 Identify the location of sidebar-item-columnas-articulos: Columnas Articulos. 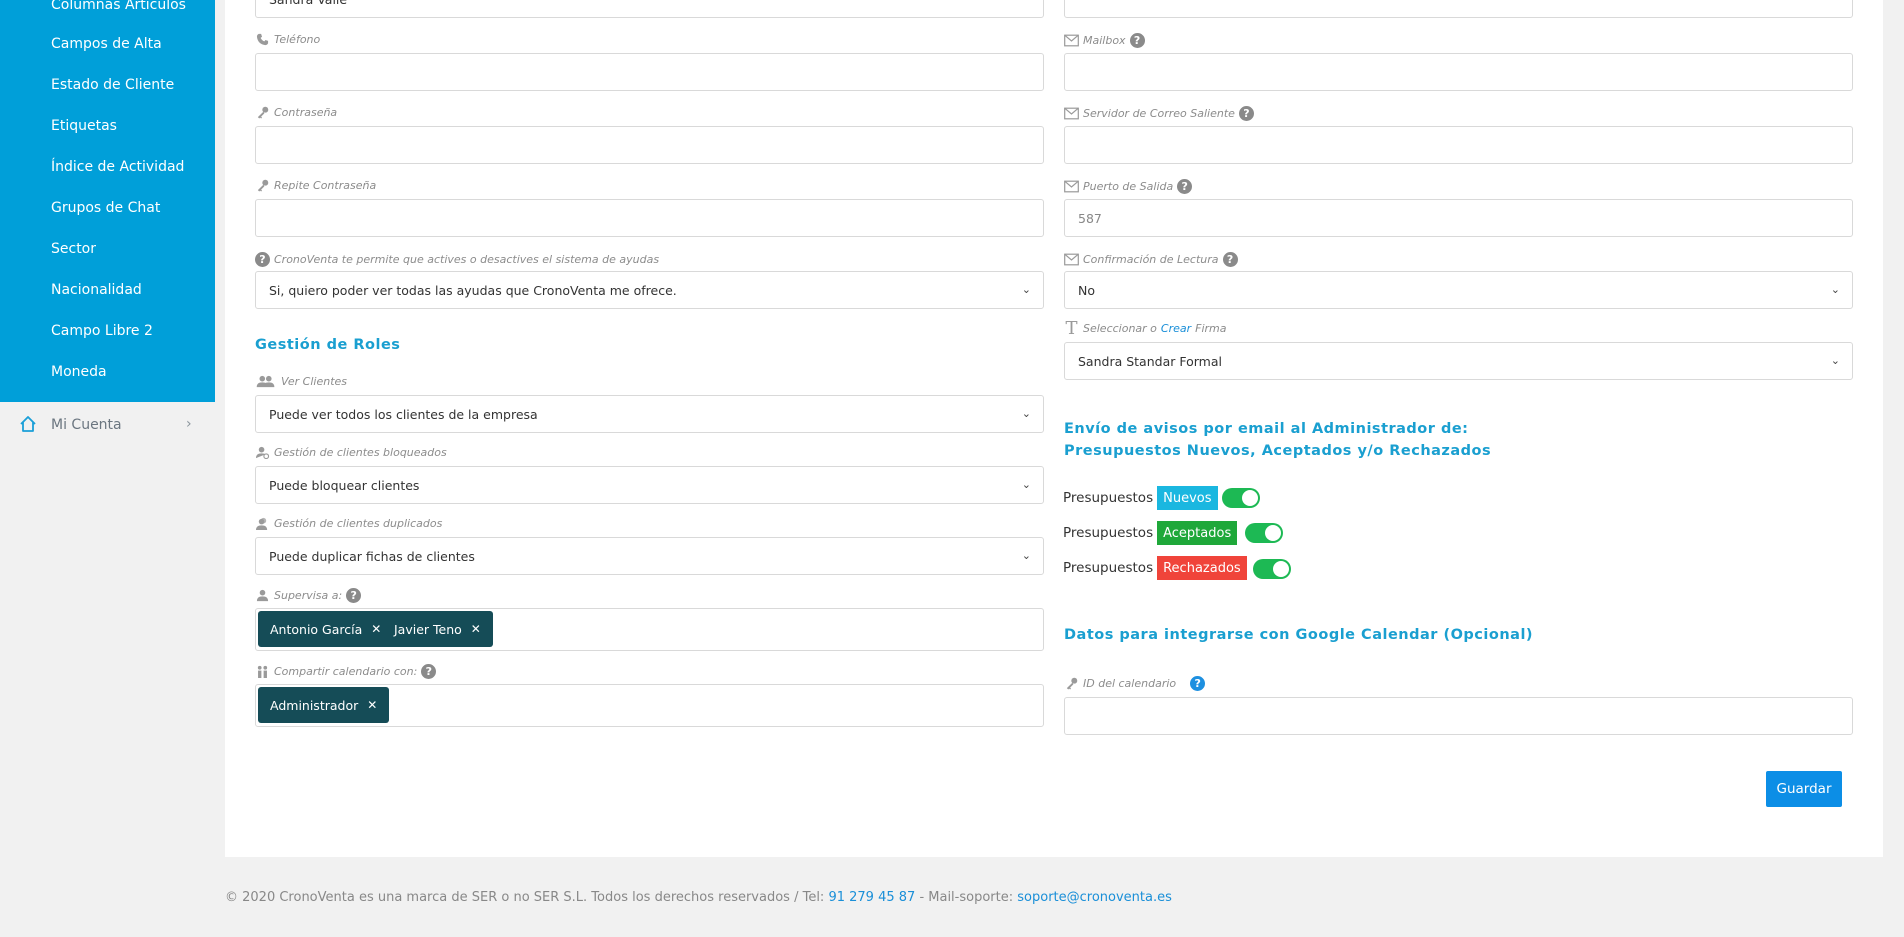
(118, 6).